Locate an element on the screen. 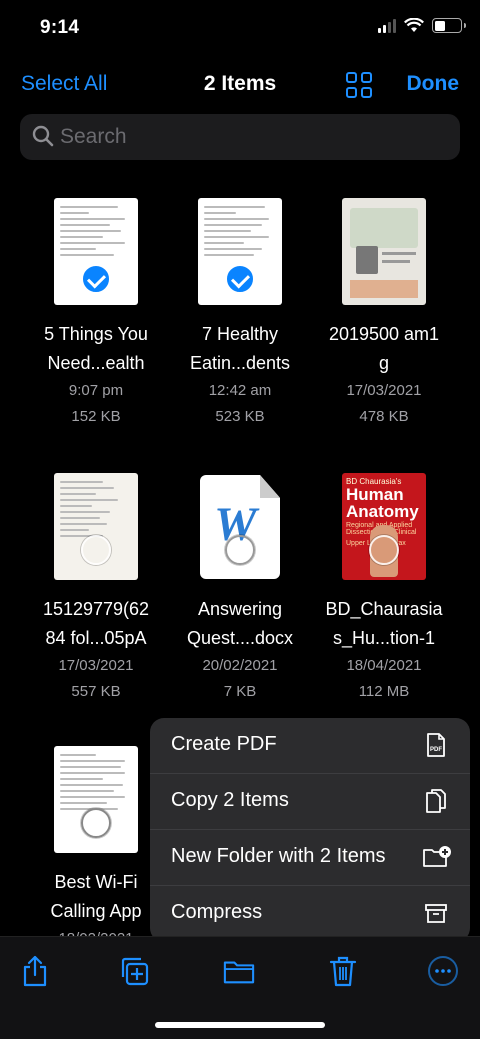  file-name: BD_Chaurasia s_Hu...tion-1 is located at coordinates (384, 623).